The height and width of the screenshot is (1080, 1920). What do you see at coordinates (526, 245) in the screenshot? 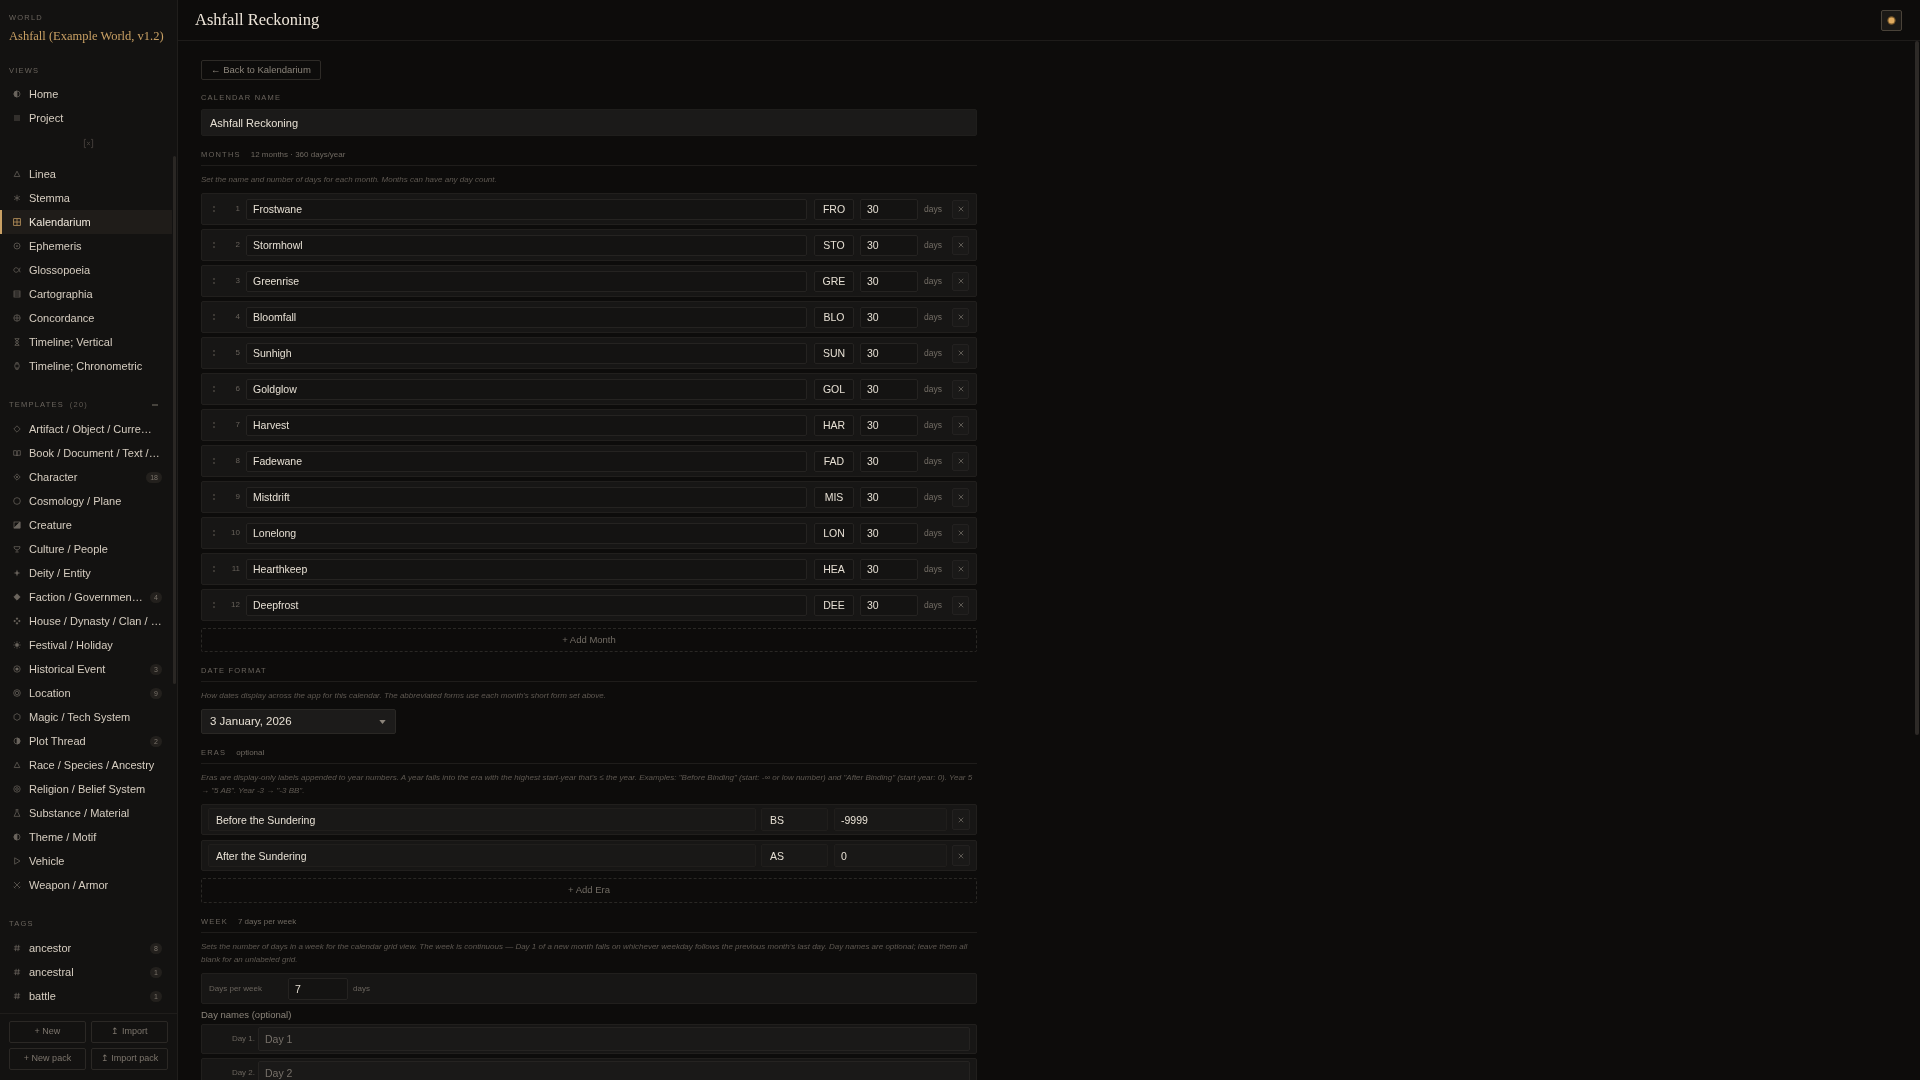
I see `month-name-field: Stormhowl` at bounding box center [526, 245].